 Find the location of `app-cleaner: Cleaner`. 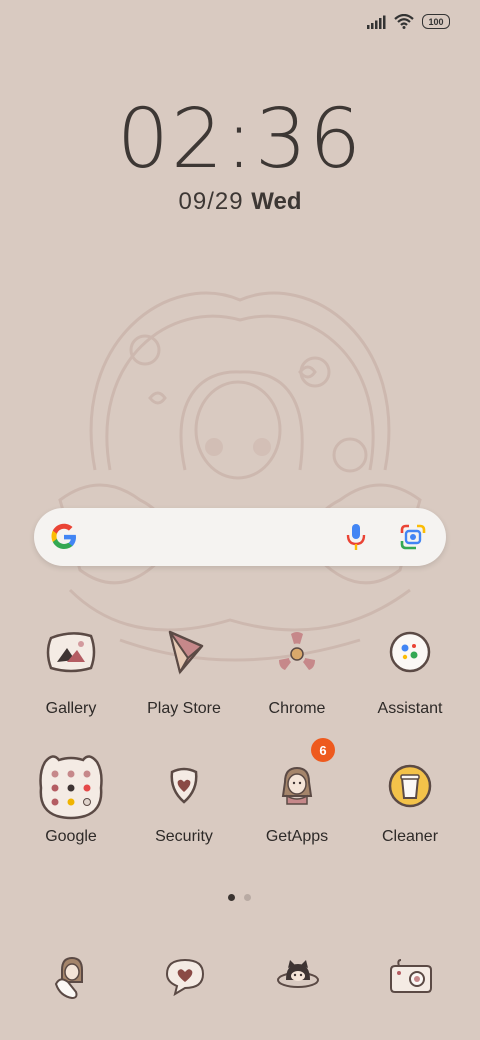

app-cleaner: Cleaner is located at coordinates (410, 799).